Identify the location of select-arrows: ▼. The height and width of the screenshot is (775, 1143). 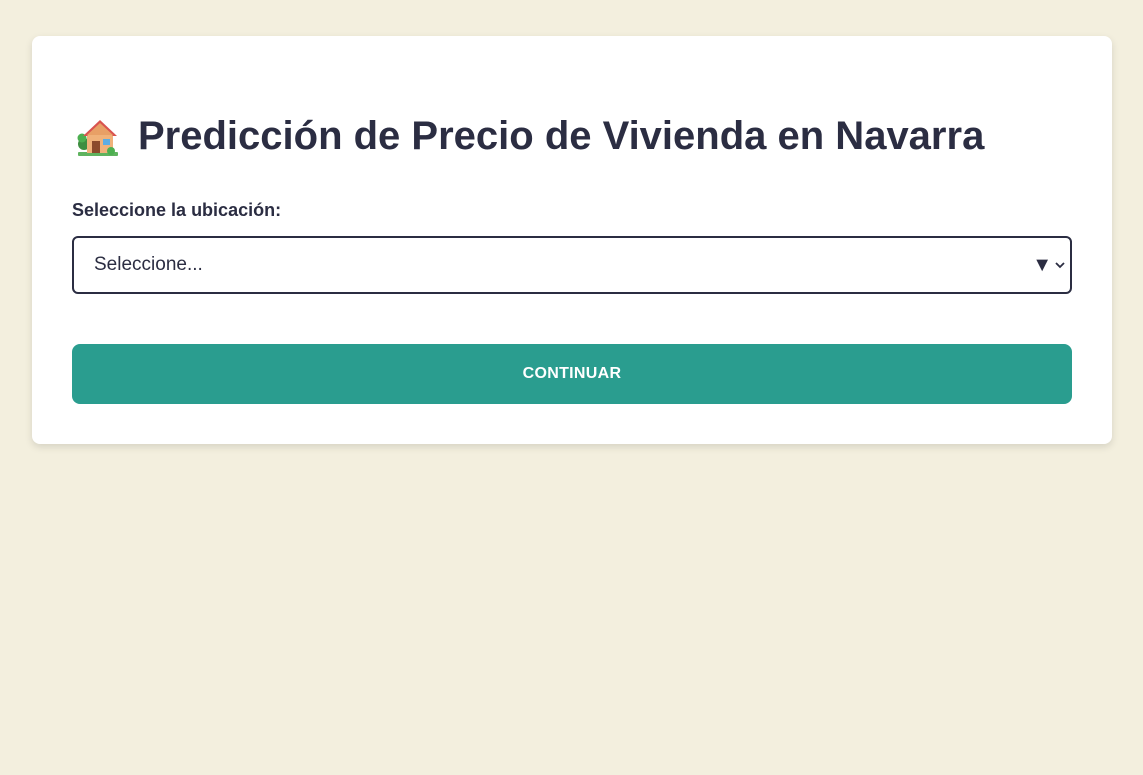
(1049, 265).